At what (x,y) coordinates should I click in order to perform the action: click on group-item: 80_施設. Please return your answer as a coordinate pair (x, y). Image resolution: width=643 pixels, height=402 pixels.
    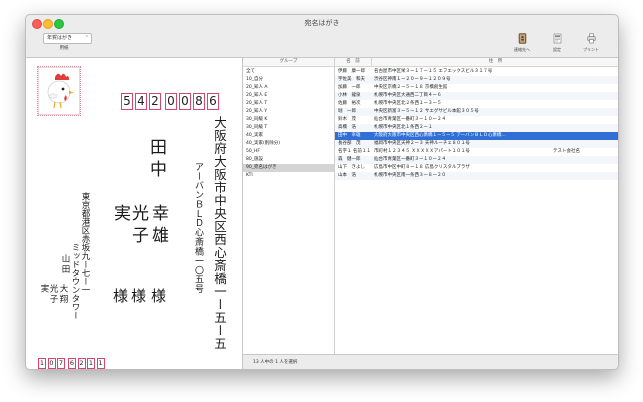
    Looking at the image, I should click on (288, 160).